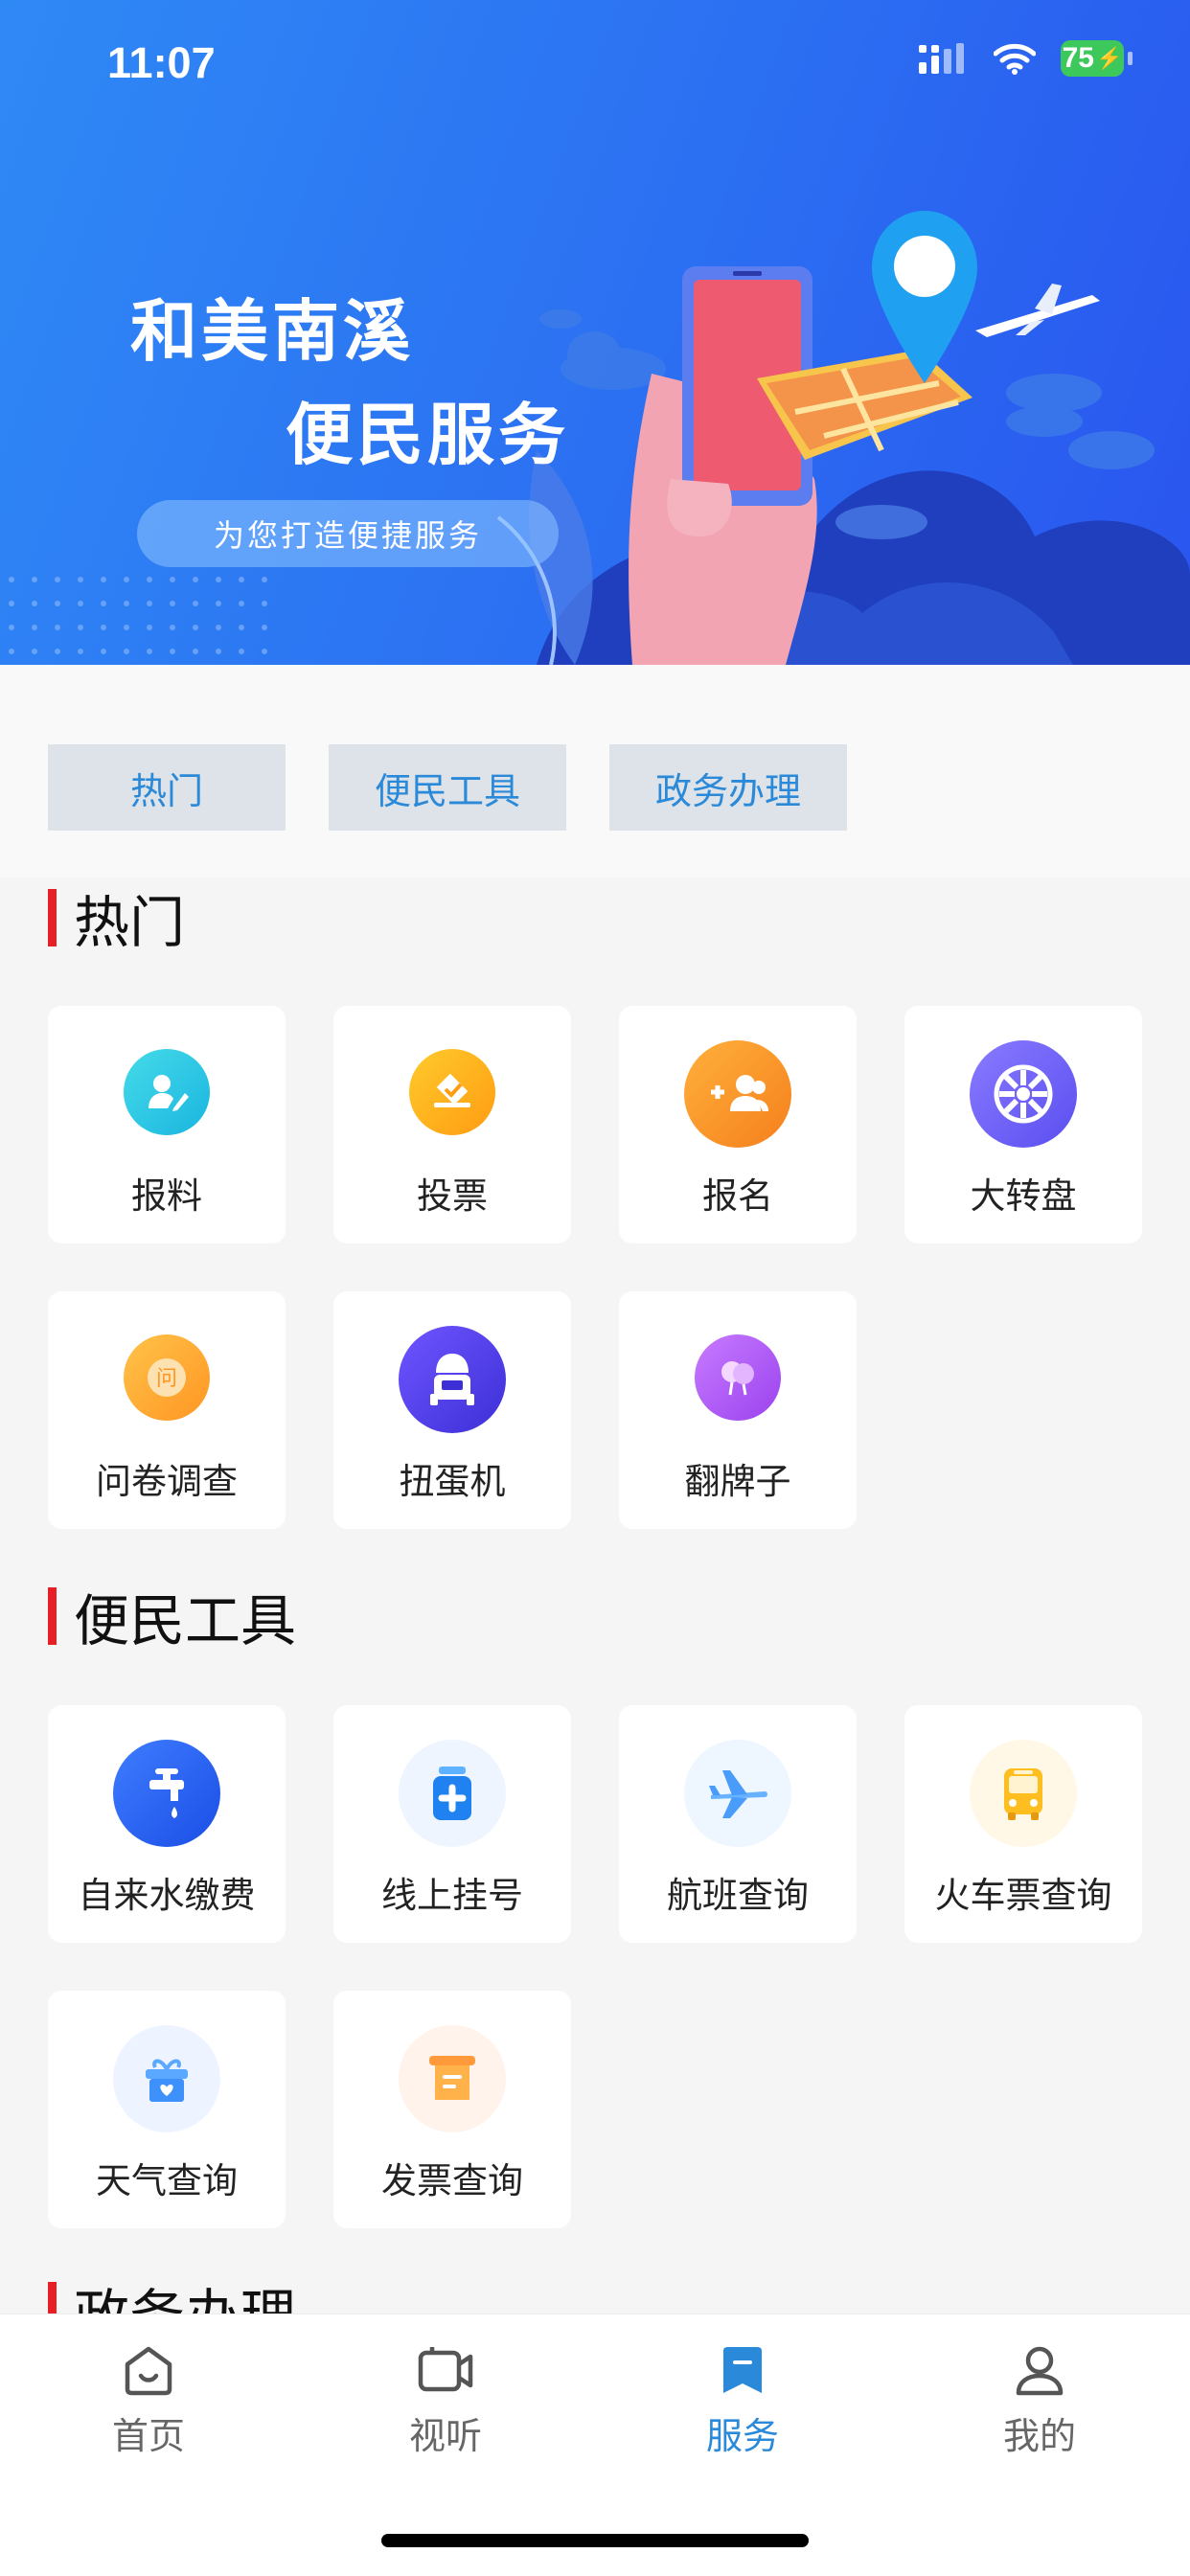 The width and height of the screenshot is (1190, 2576). Describe the element at coordinates (167, 787) in the screenshot. I see `tab-hot: 热门` at that location.